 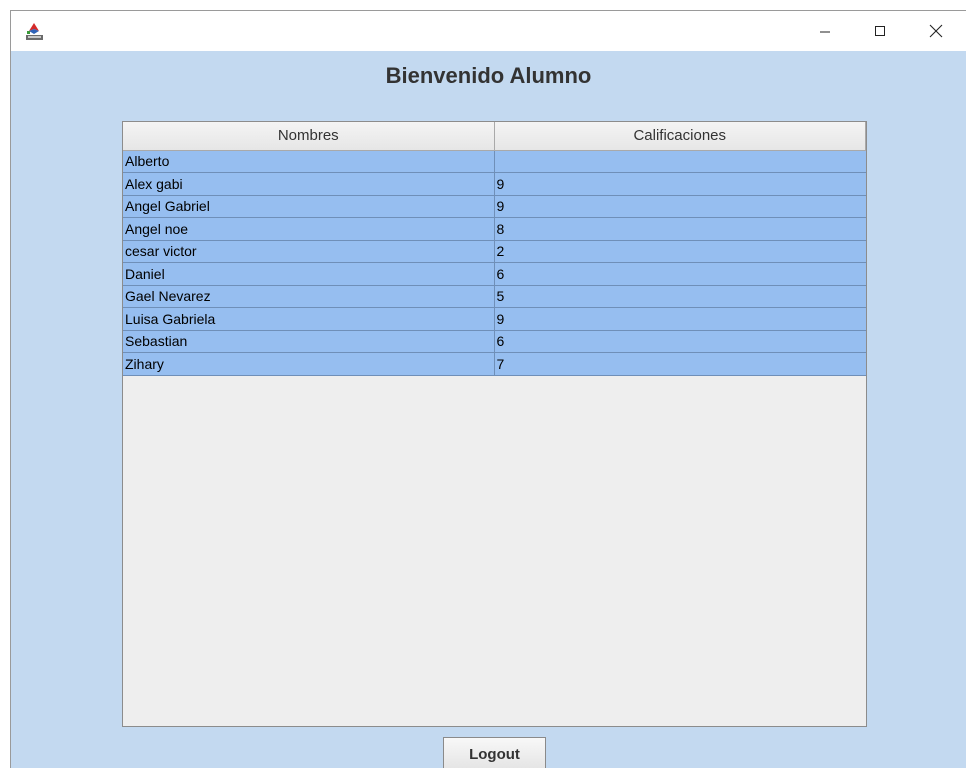 What do you see at coordinates (309, 136) in the screenshot?
I see `column-header-nombres: Nombres` at bounding box center [309, 136].